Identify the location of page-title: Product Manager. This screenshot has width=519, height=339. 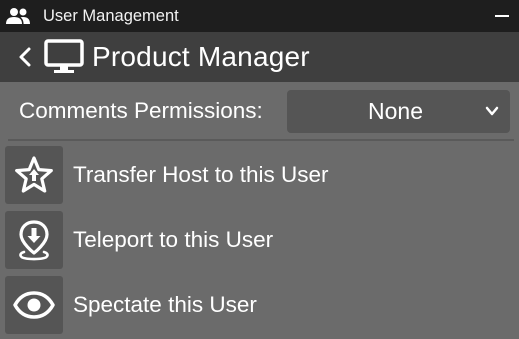
(201, 56).